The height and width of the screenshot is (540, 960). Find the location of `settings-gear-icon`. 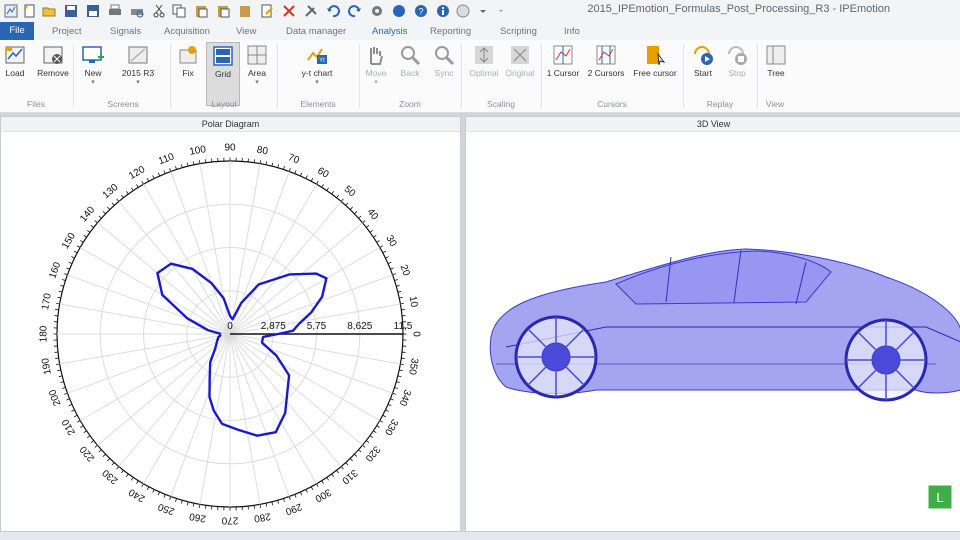

settings-gear-icon is located at coordinates (377, 11).